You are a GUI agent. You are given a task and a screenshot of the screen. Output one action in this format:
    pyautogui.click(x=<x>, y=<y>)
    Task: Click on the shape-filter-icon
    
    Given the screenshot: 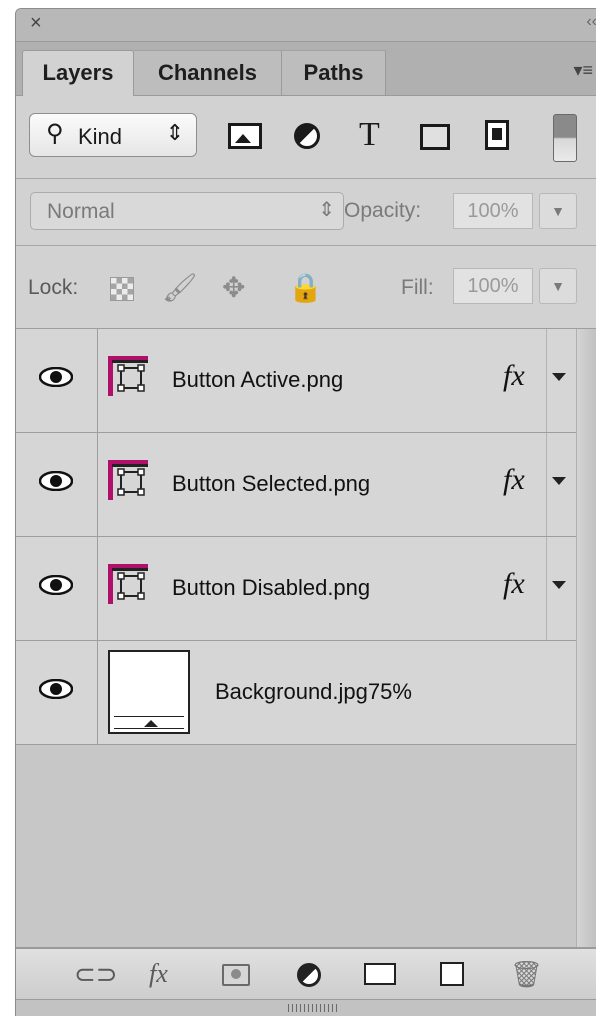 What is the action you would take?
    pyautogui.click(x=435, y=137)
    